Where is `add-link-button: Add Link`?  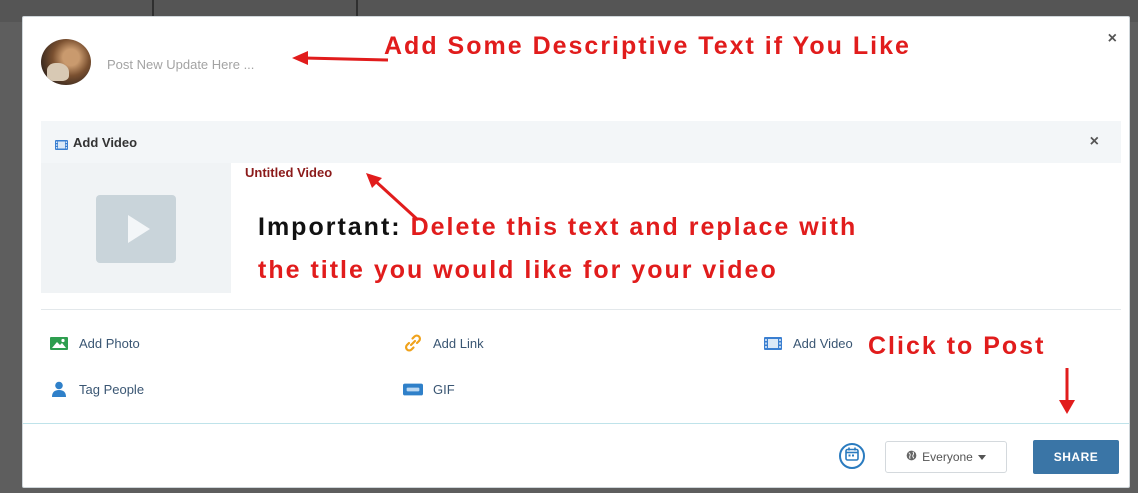 add-link-button: Add Link is located at coordinates (443, 343).